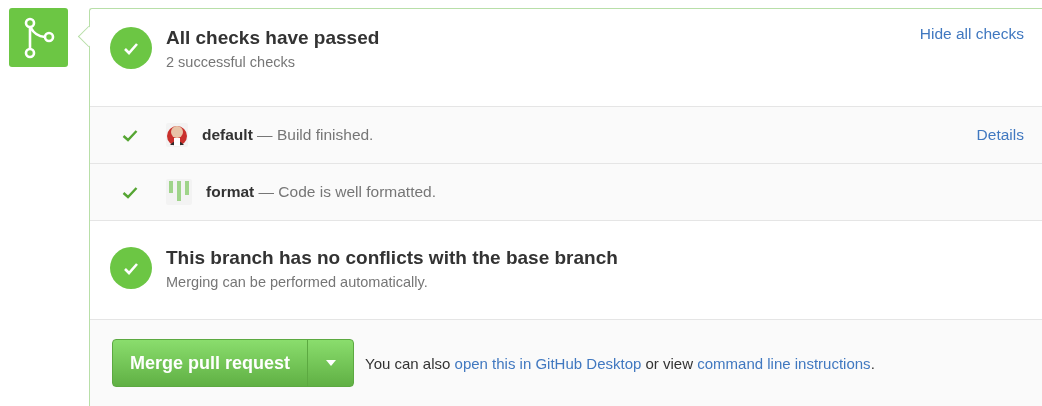 The height and width of the screenshot is (406, 1042). I want to click on hide-checks-link: Hide all checks, so click(971, 34).